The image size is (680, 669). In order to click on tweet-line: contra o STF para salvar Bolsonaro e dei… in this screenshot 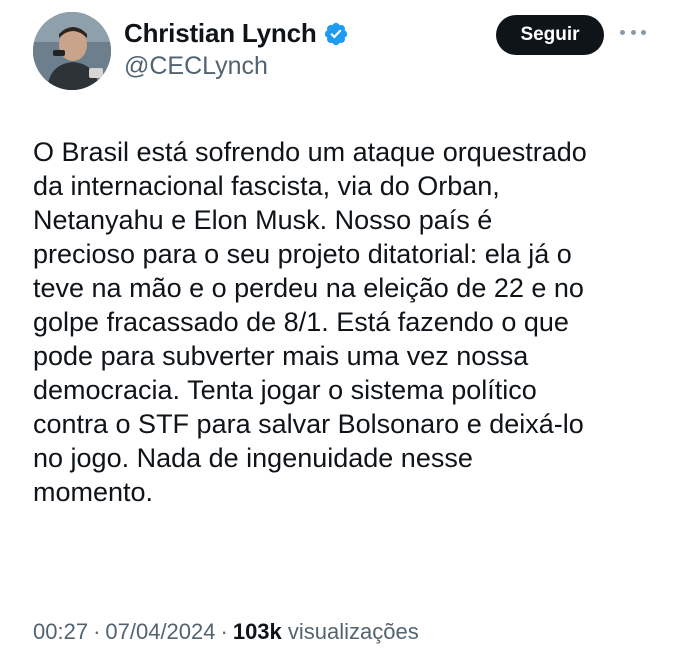, I will do `click(308, 424)`.